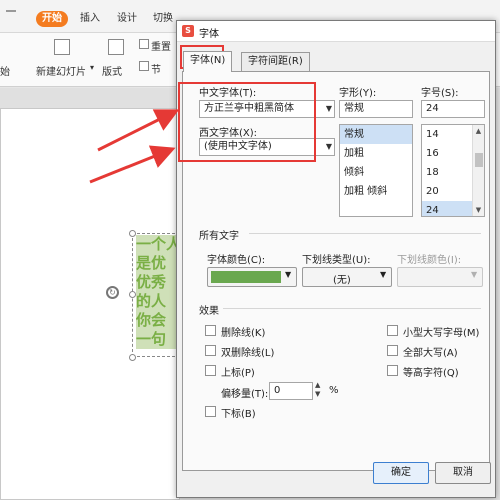 The width and height of the screenshot is (500, 500). What do you see at coordinates (208, 61) in the screenshot?
I see `tab-font: 字体(N)` at bounding box center [208, 61].